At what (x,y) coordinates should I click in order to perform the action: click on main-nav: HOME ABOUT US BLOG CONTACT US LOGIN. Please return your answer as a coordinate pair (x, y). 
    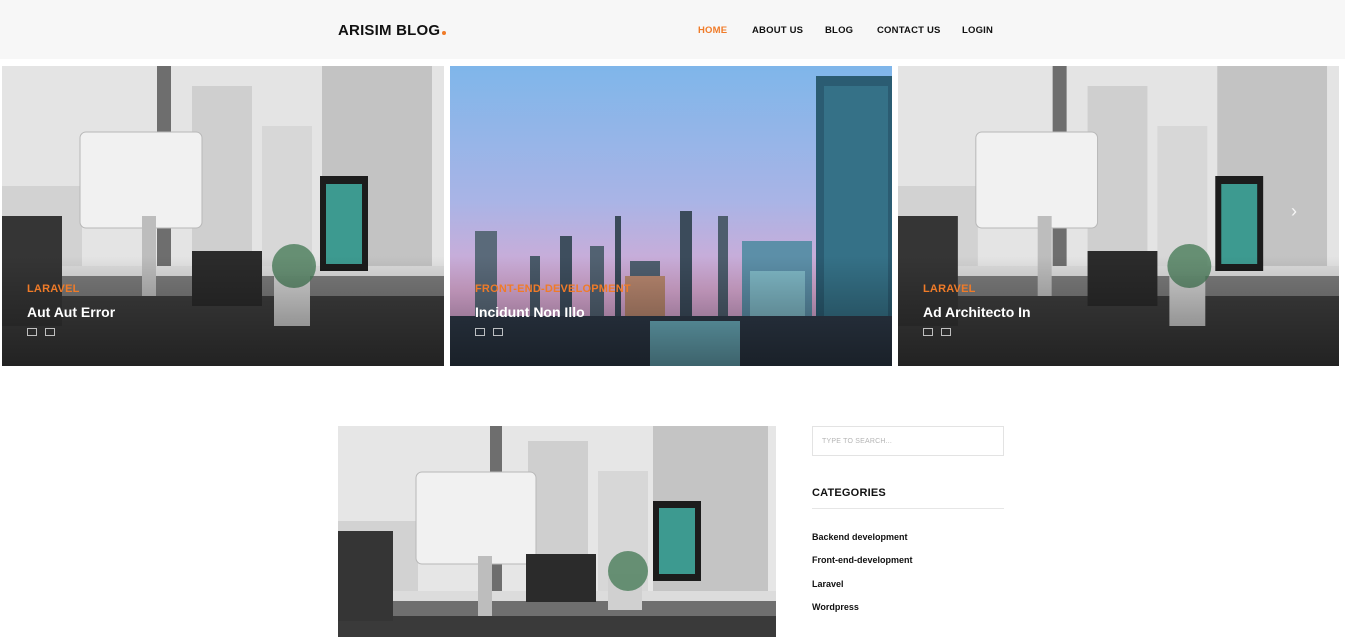
    Looking at the image, I should click on (672, 32).